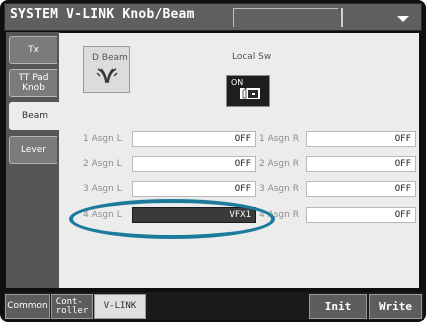 The image size is (442, 326). I want to click on row-4-right-label: 4 Asgn R, so click(279, 215).